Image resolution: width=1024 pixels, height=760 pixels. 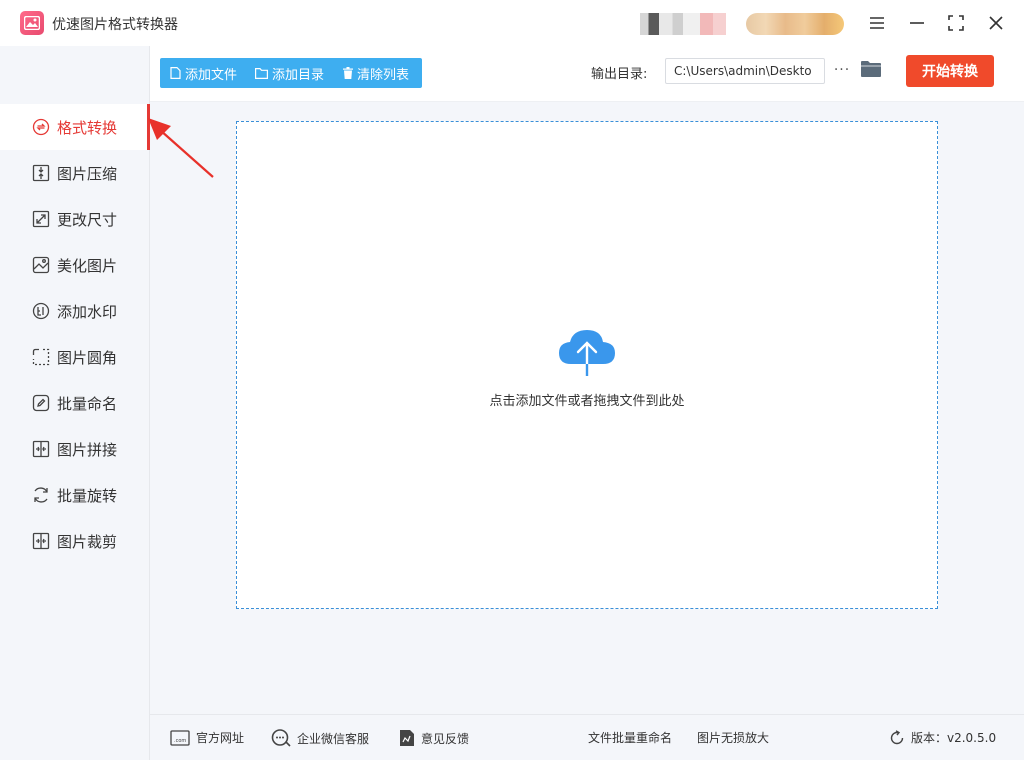 I want to click on sidebar-item-round-corner: 图片圆角, so click(x=75, y=357).